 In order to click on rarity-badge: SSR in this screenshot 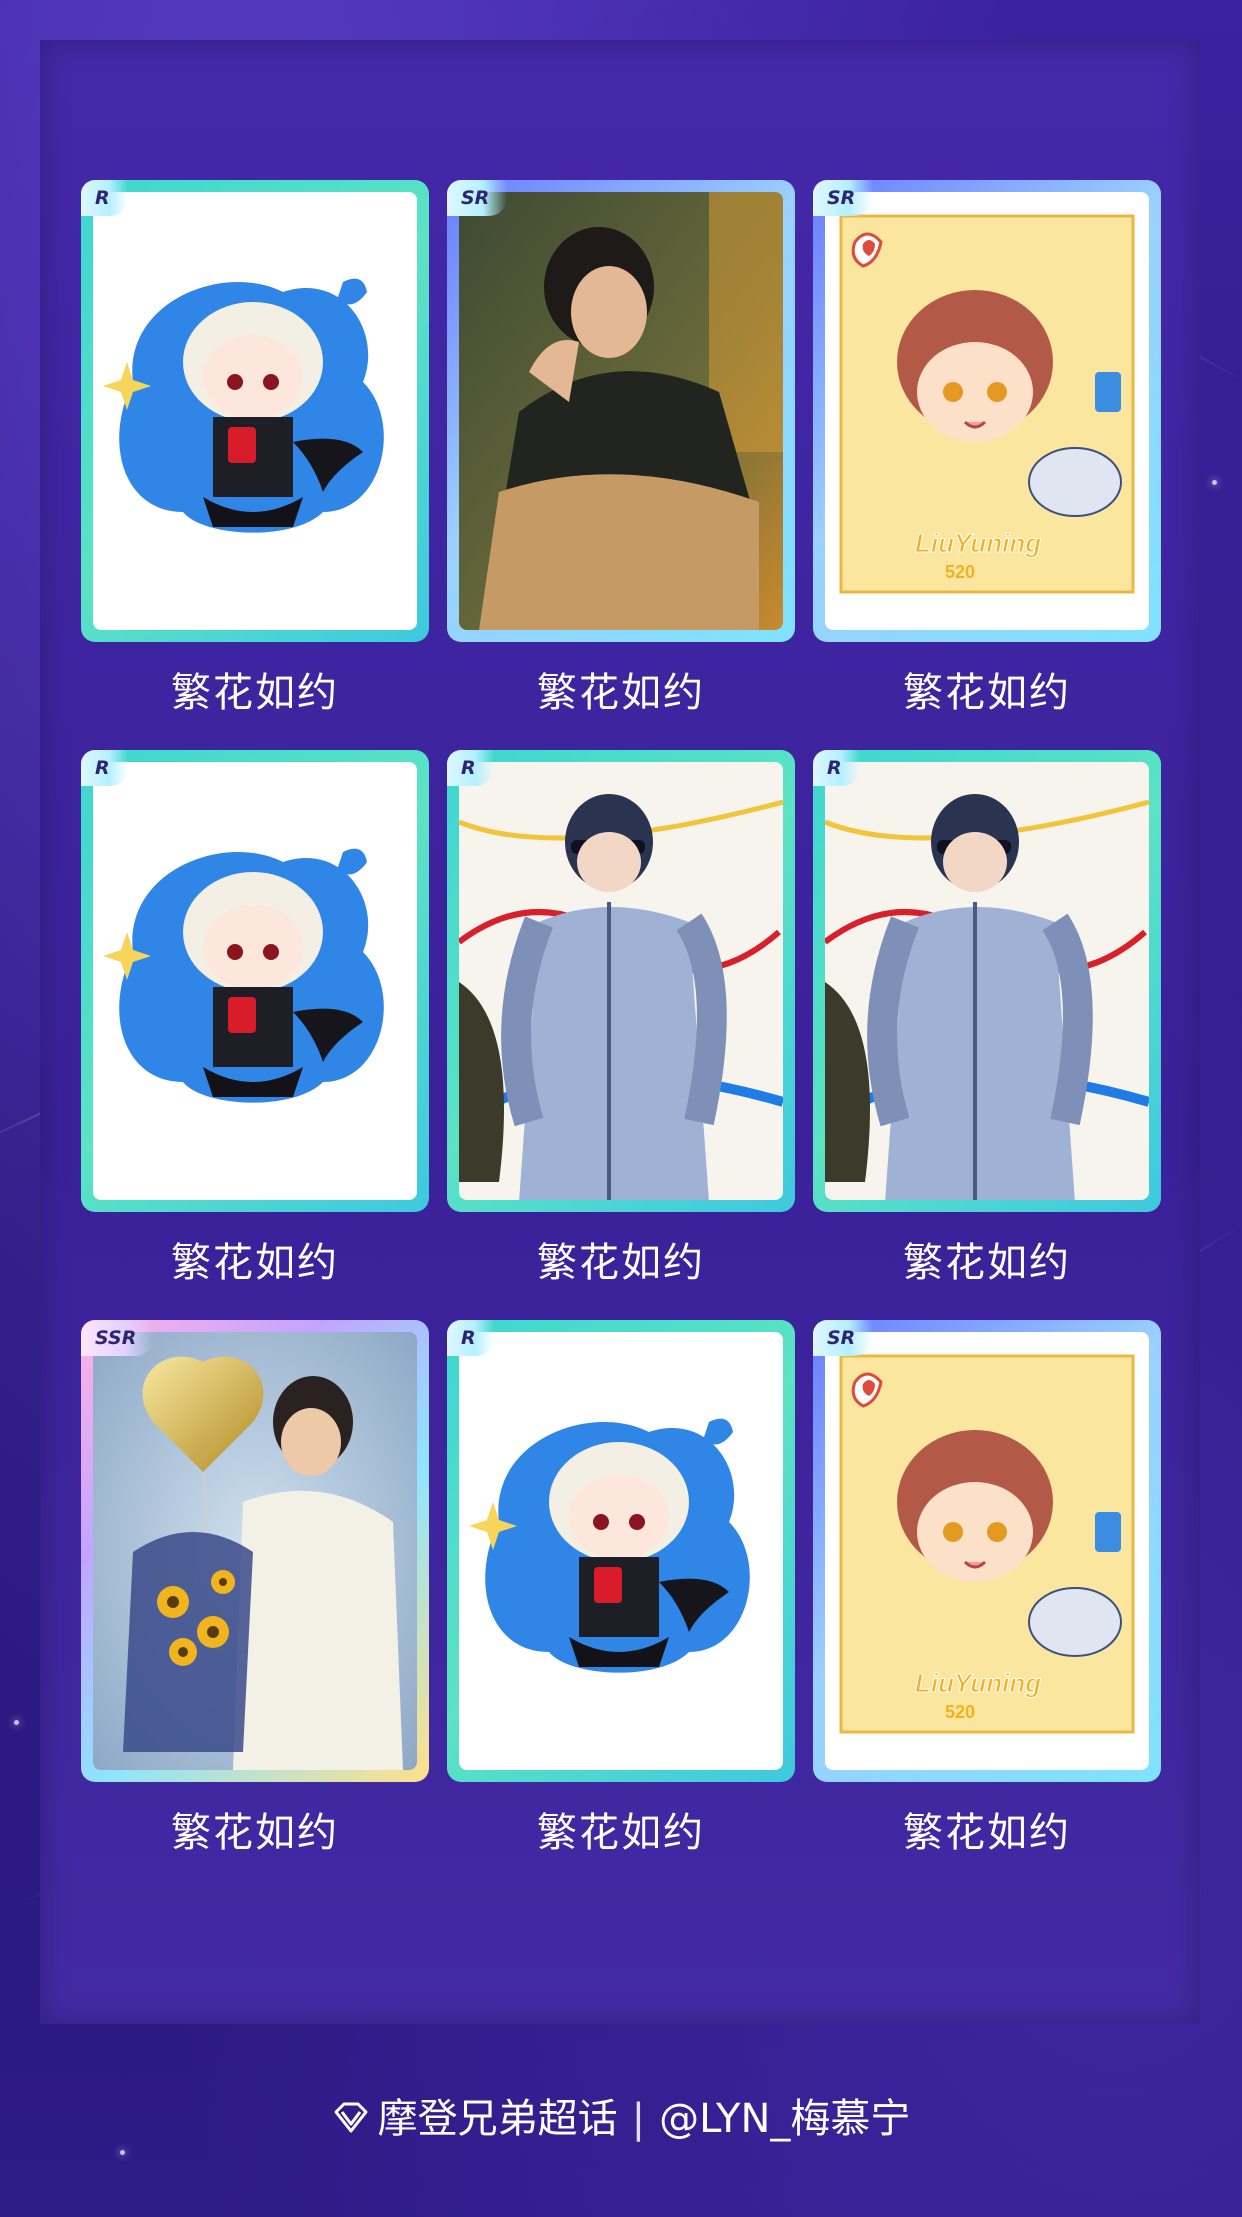, I will do `click(118, 1338)`.